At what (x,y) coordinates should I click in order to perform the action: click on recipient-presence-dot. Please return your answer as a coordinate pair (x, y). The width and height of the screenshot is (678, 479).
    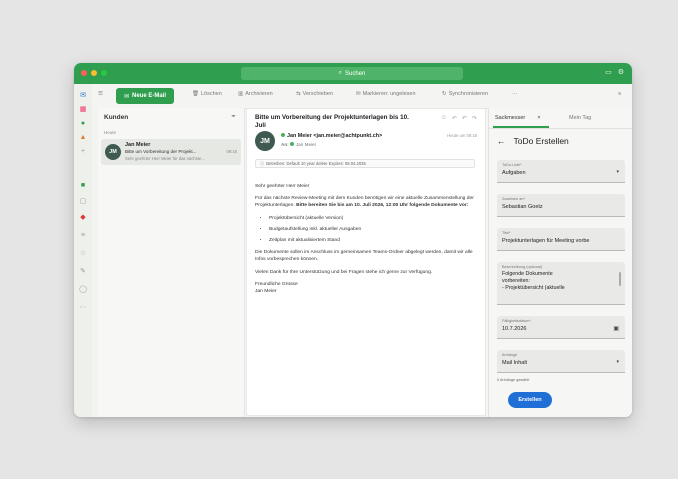
    Looking at the image, I should click on (291, 144).